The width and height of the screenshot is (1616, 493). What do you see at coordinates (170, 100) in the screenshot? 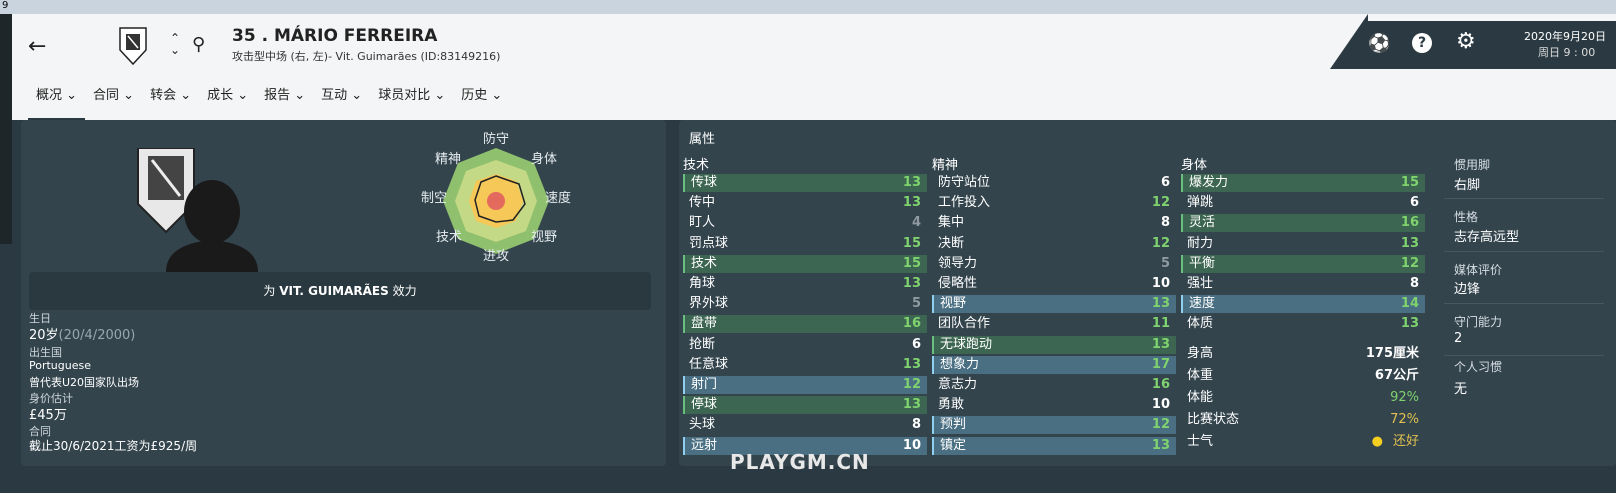
I see `tab-2: 转会 ⌄` at bounding box center [170, 100].